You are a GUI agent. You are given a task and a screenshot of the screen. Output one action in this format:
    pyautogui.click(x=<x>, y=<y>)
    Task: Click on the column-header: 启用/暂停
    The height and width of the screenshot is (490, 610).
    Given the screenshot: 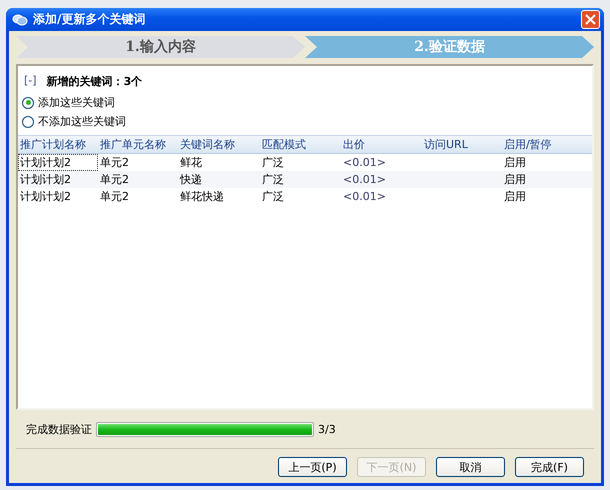 What is the action you would take?
    pyautogui.click(x=547, y=144)
    